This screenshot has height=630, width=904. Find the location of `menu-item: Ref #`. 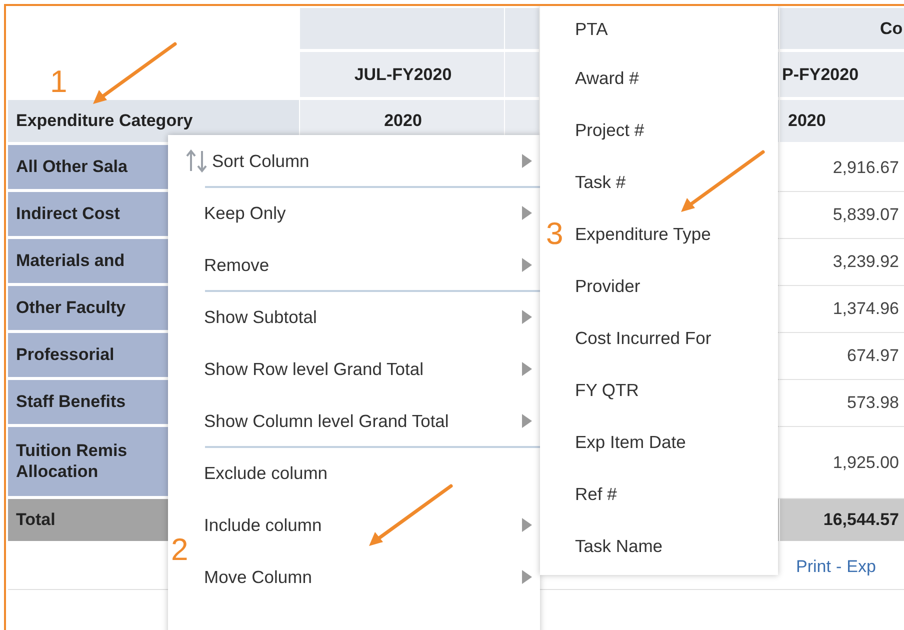

menu-item: Ref # is located at coordinates (675, 494).